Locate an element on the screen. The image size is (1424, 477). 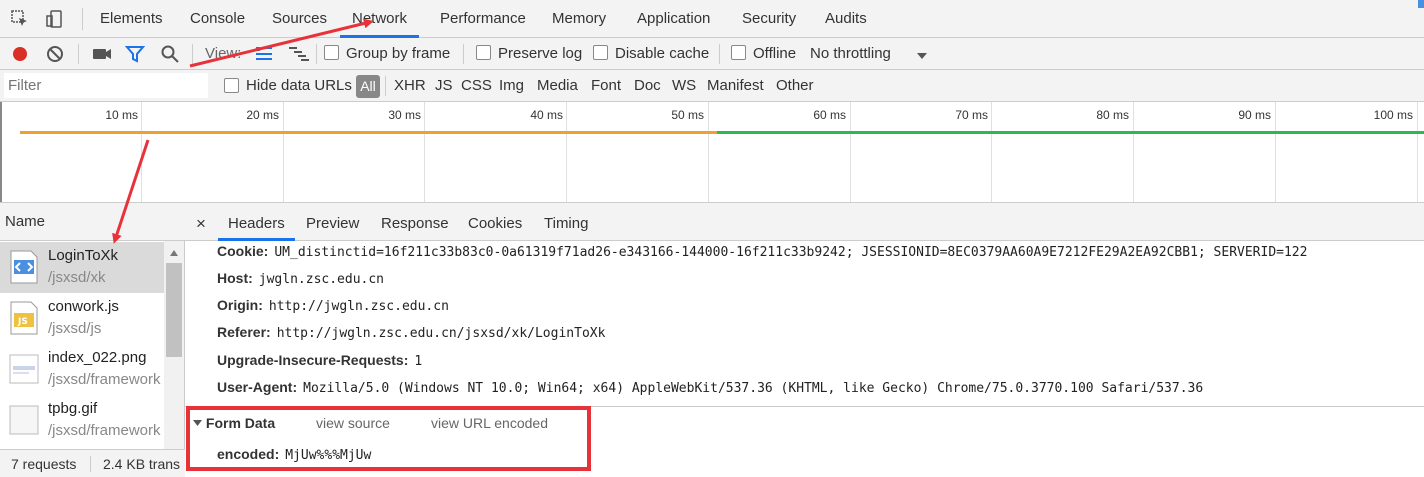
tab-application: Application is located at coordinates (673, 19).